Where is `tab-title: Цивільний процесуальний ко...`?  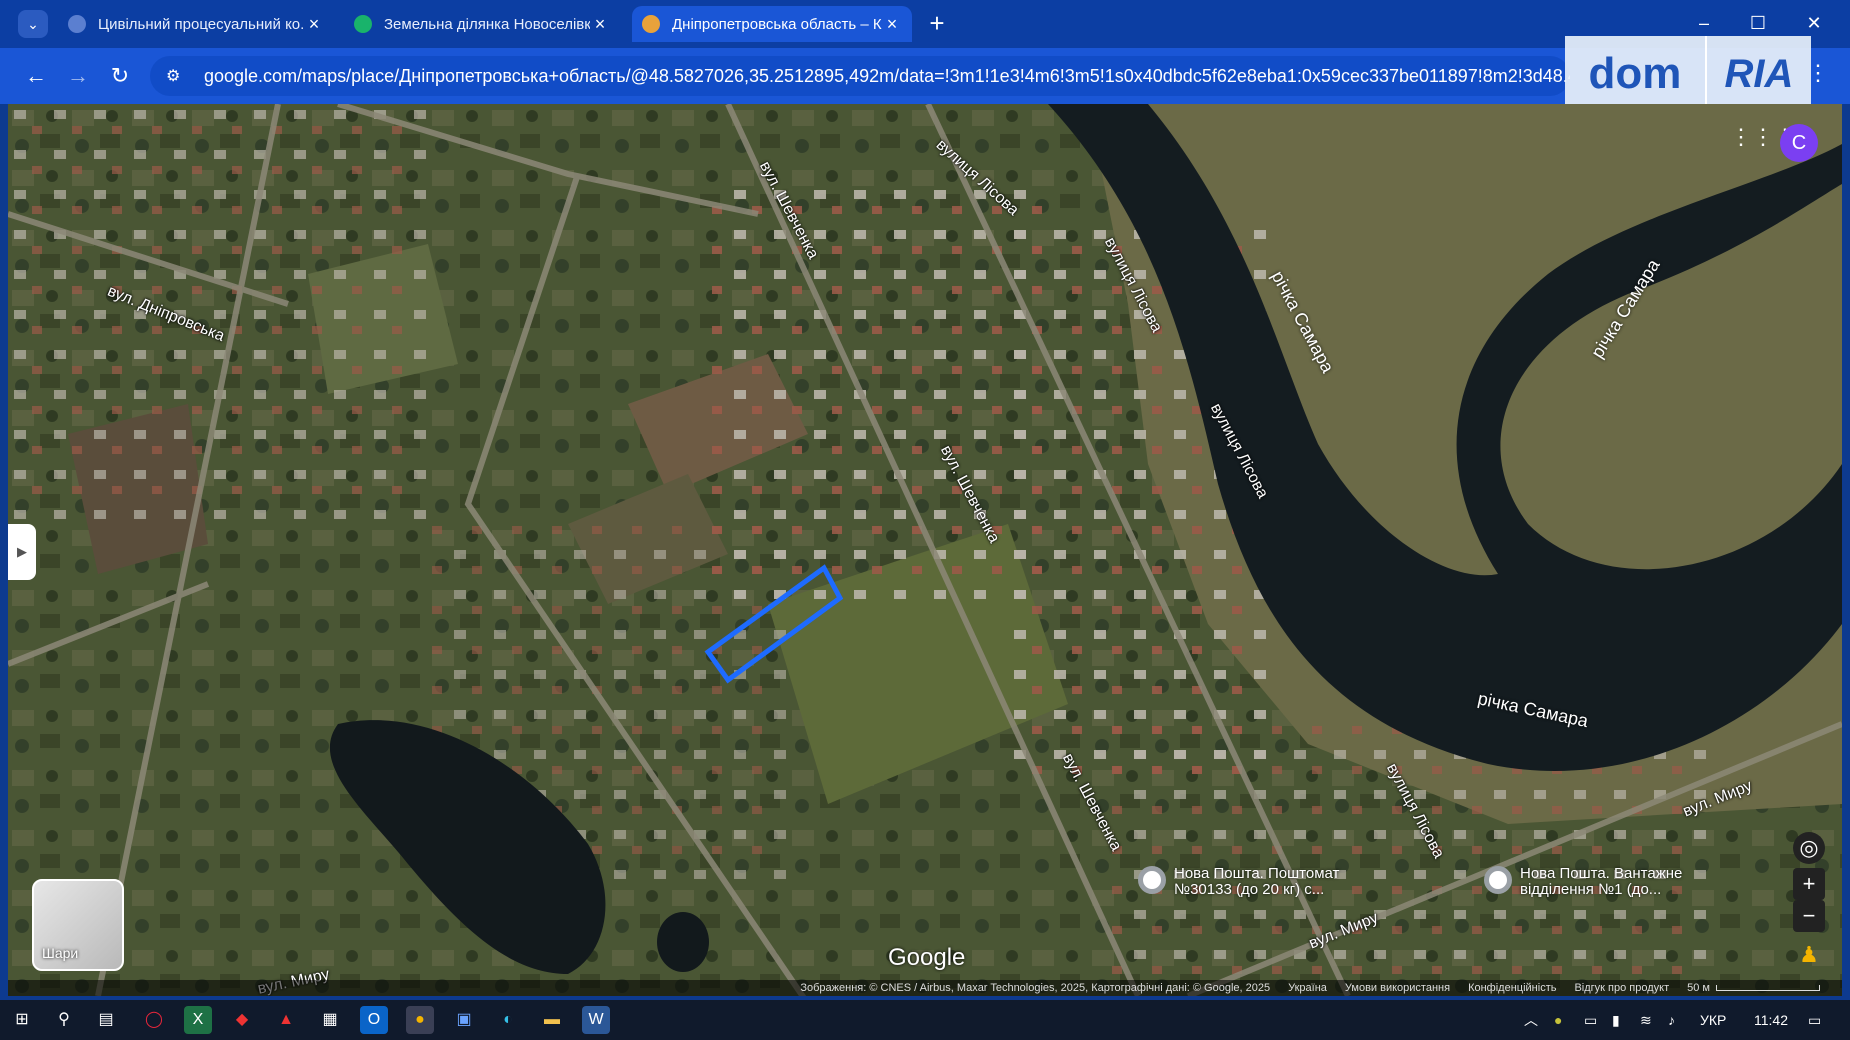
tab-title: Цивільний процесуальний ко... is located at coordinates (201, 24).